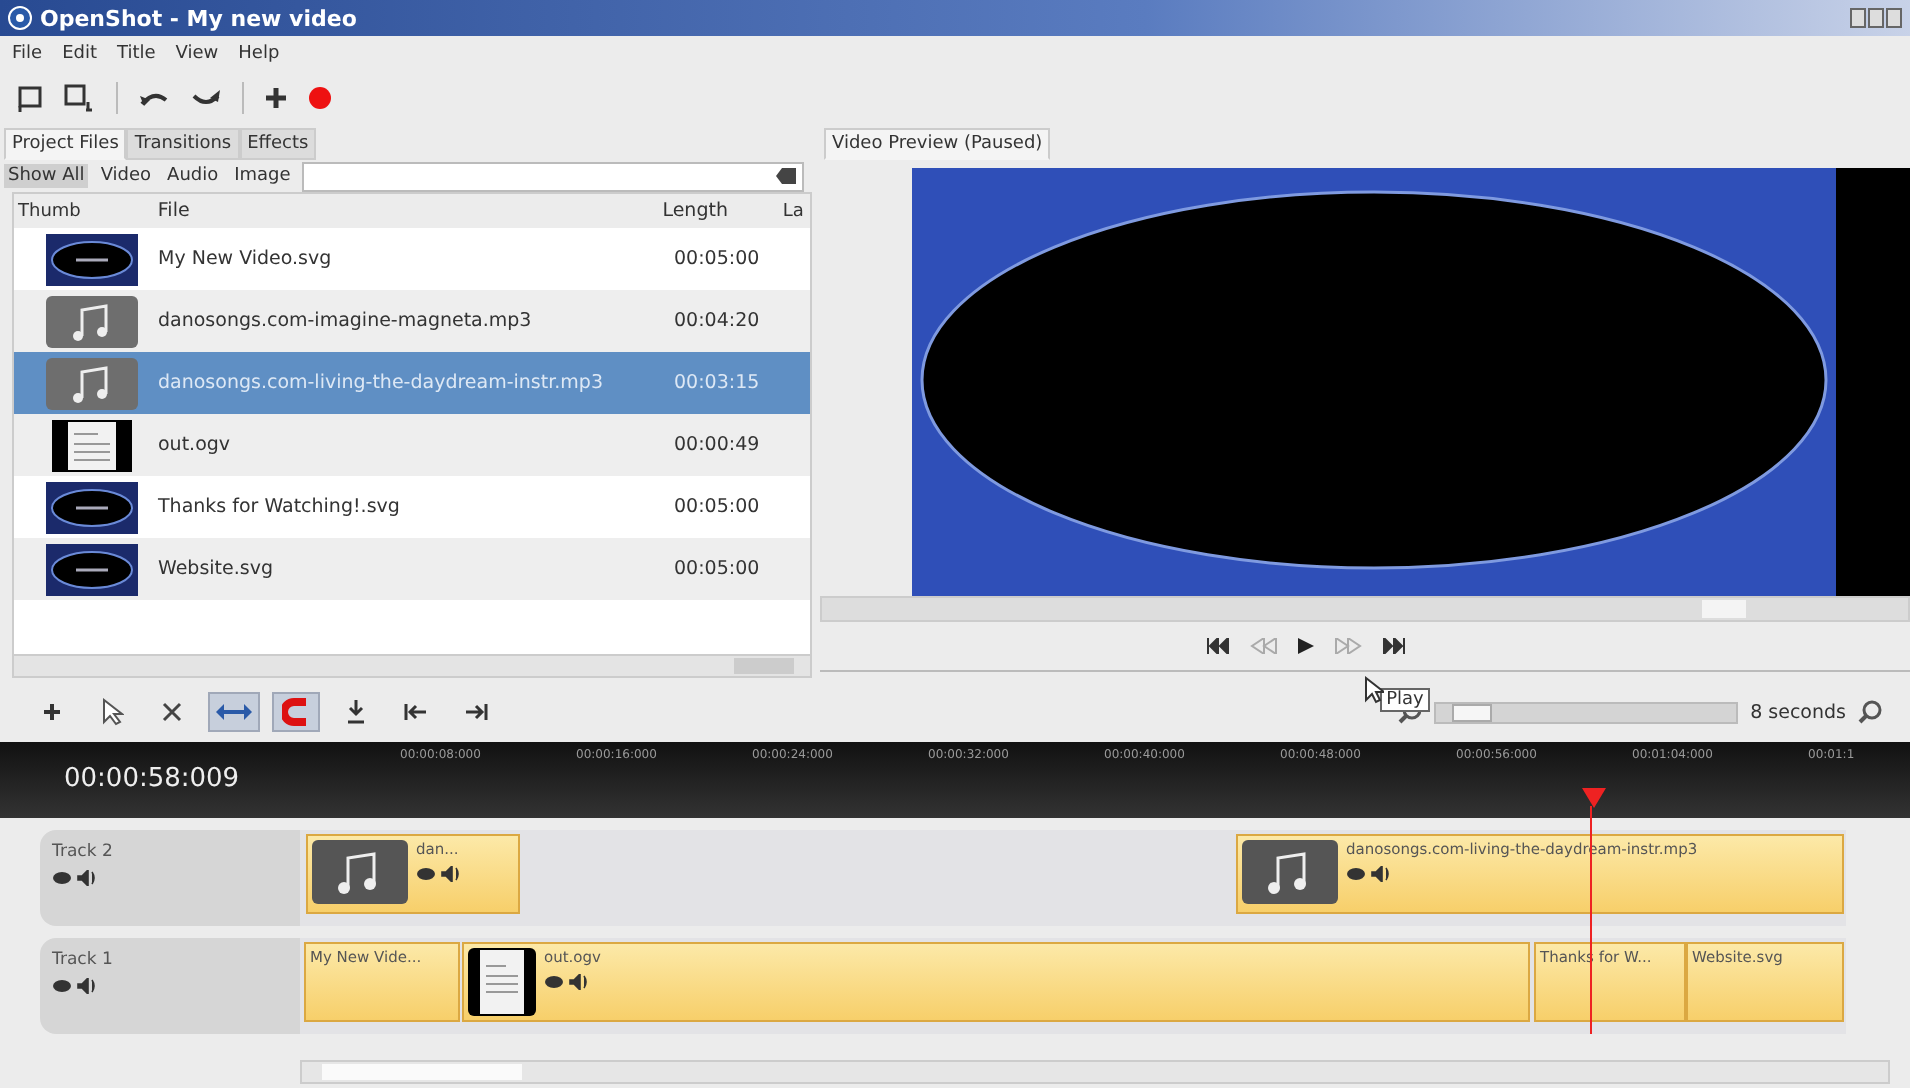 The width and height of the screenshot is (1910, 1088). What do you see at coordinates (199, 18) in the screenshot?
I see `window-title: OpenShot - My new video` at bounding box center [199, 18].